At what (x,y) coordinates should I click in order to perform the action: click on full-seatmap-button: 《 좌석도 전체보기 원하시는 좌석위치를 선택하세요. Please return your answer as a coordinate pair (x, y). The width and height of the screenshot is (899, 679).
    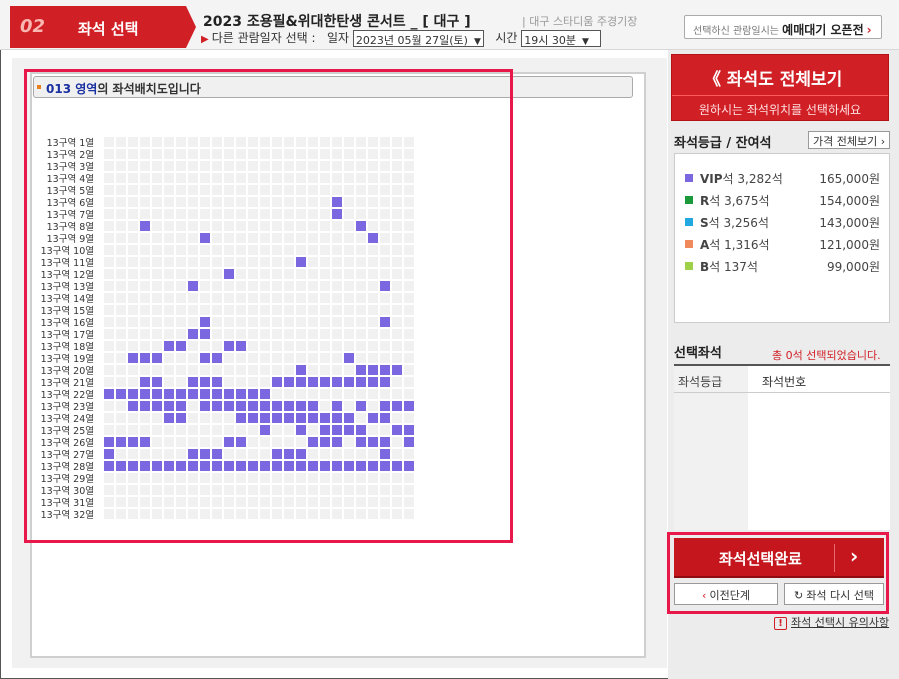
    Looking at the image, I should click on (780, 87).